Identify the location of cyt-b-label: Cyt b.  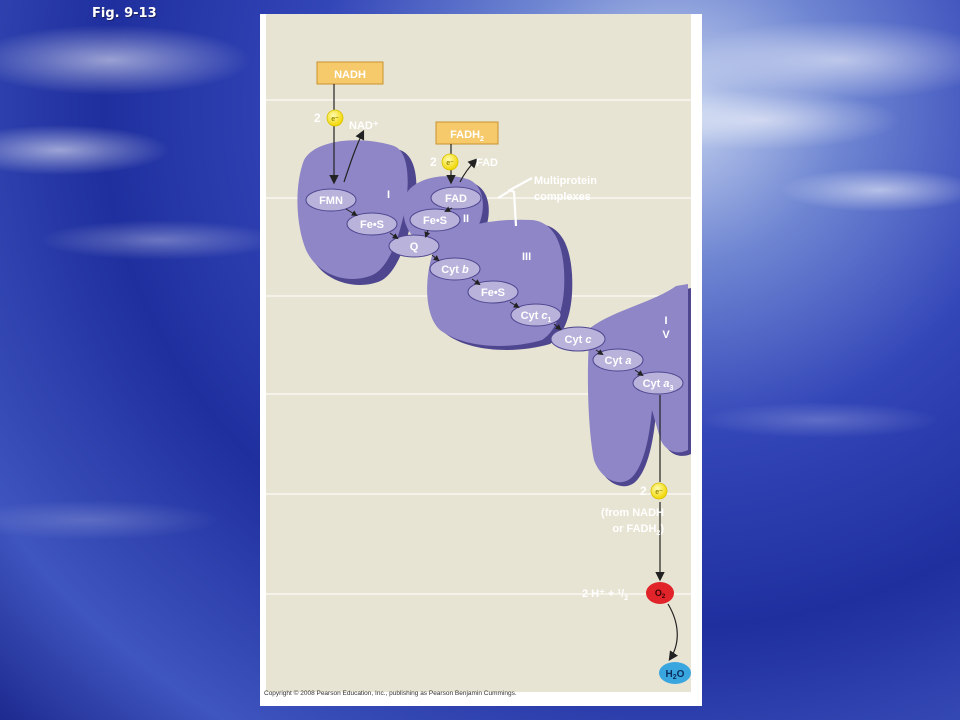
(455, 270).